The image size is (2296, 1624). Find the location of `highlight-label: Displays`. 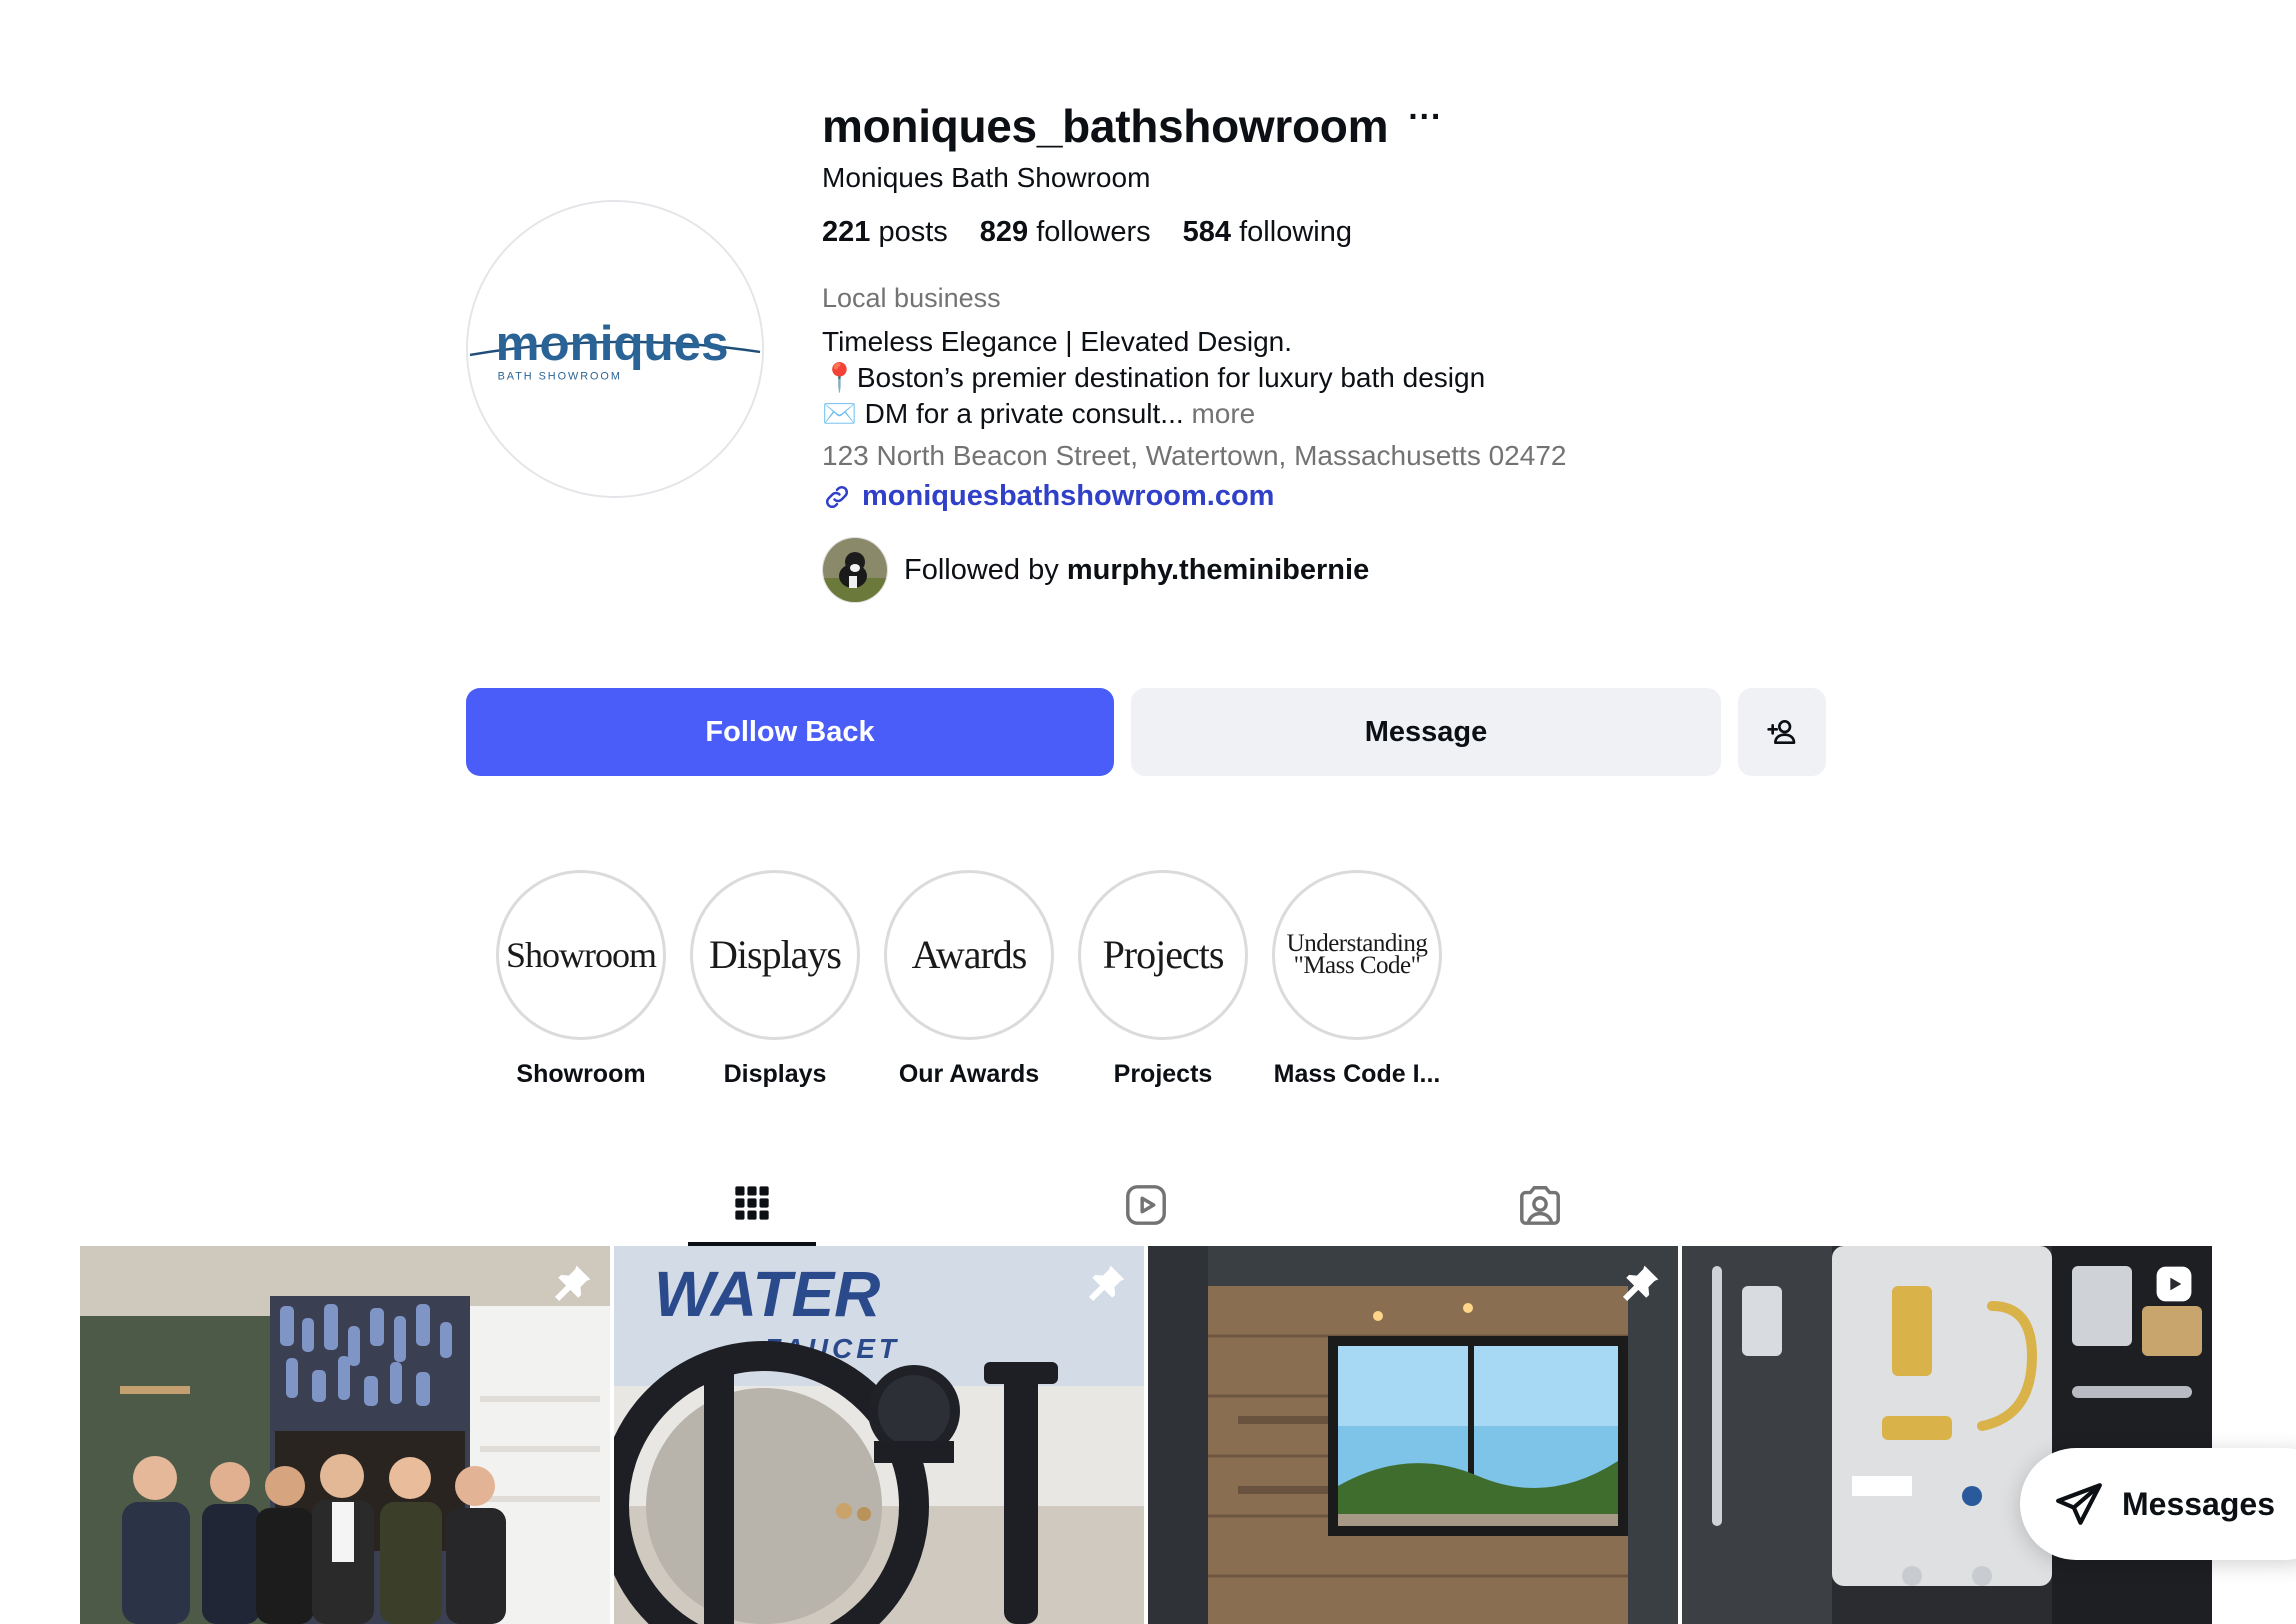

highlight-label: Displays is located at coordinates (775, 1074).